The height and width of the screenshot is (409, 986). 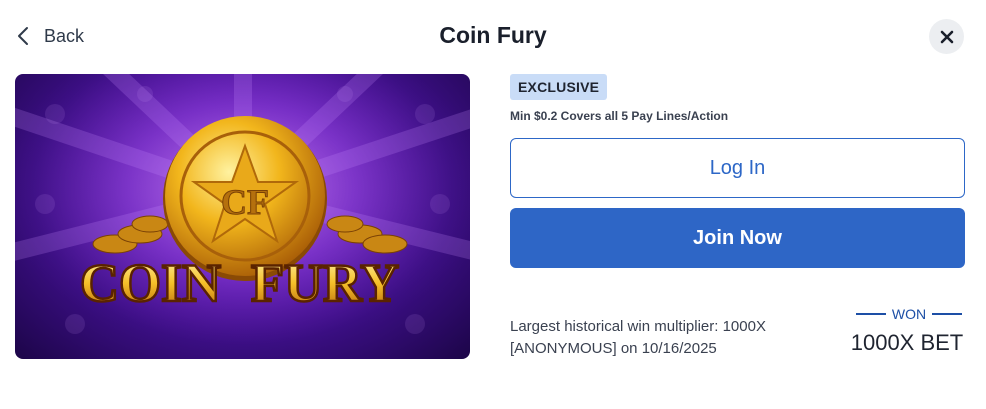 I want to click on login-label: Log In, so click(x=737, y=167).